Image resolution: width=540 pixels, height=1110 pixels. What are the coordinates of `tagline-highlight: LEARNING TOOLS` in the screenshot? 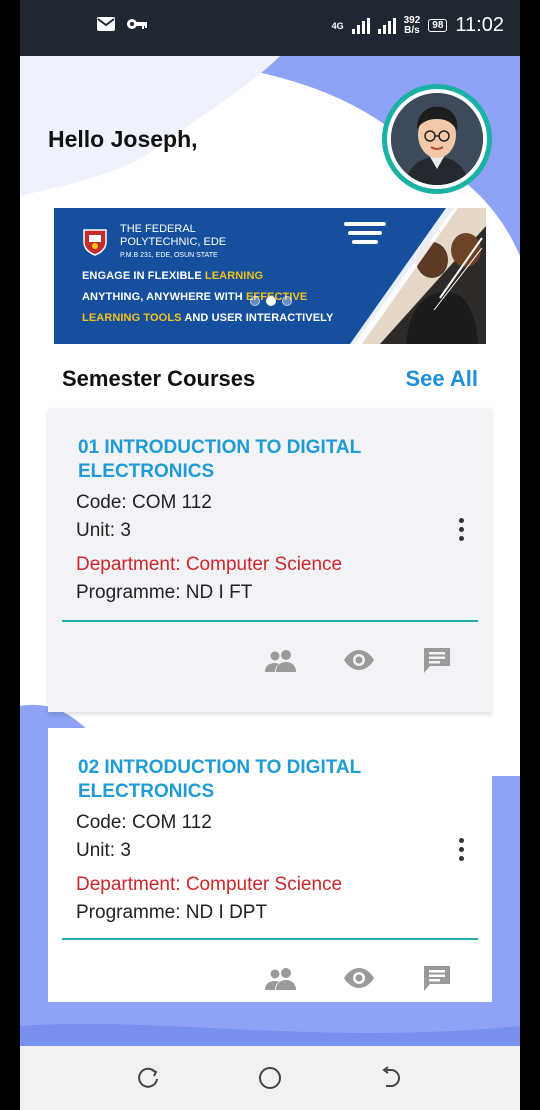 It's located at (132, 318).